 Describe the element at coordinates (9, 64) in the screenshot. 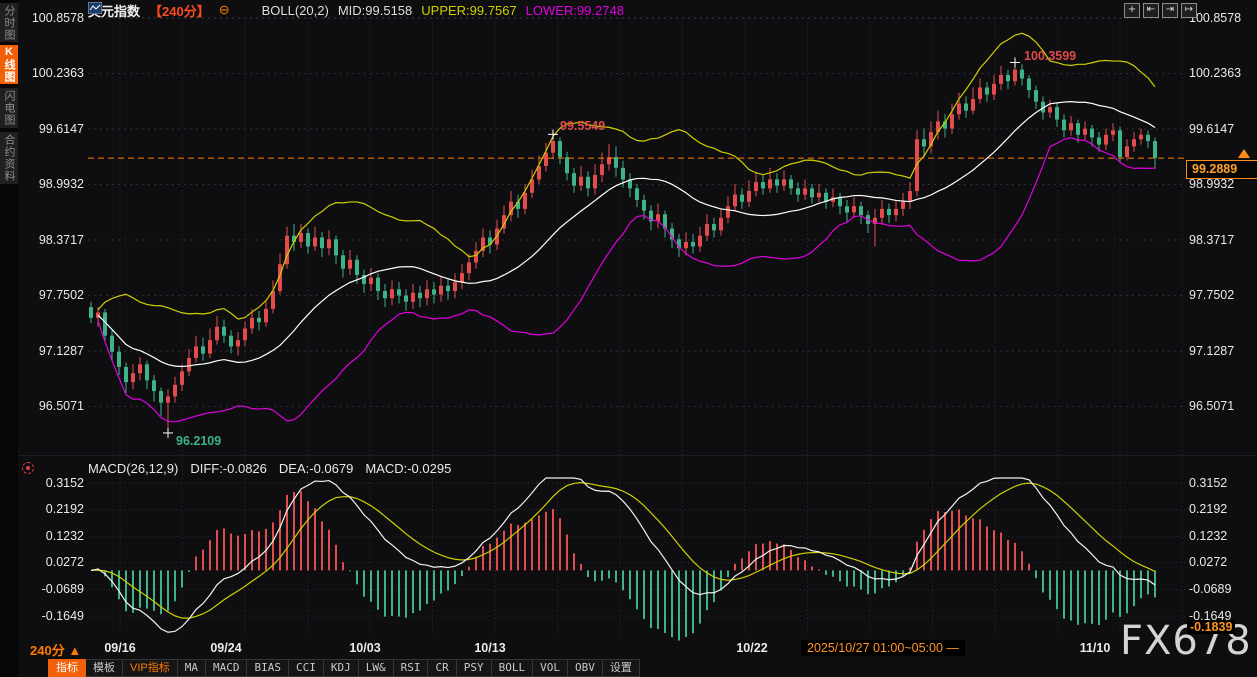

I see `sidebar-tab-kxiantu: K线图` at that location.